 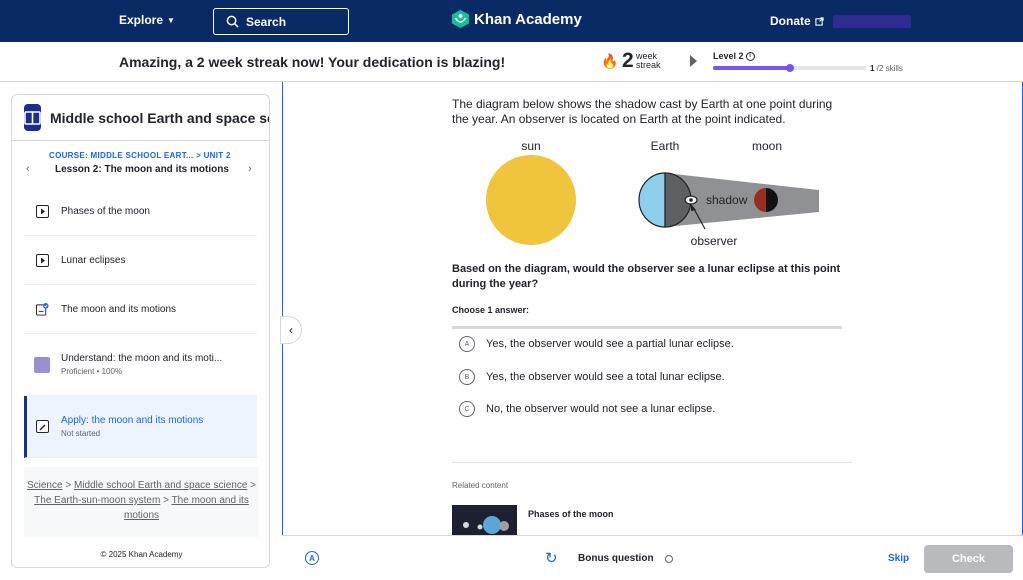 I want to click on diagram-label-observer: observer, so click(x=714, y=241).